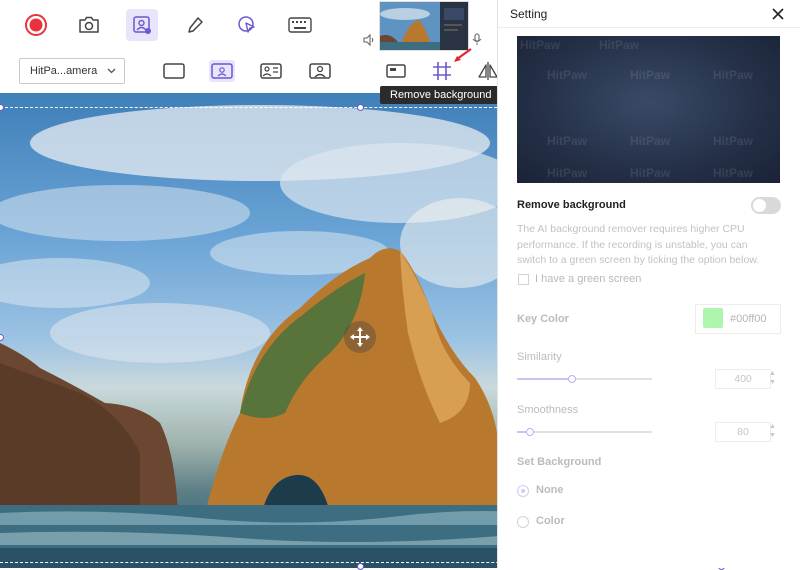 The image size is (800, 570). Describe the element at coordinates (424, 26) in the screenshot. I see `camera-preview-thumbnail` at that location.